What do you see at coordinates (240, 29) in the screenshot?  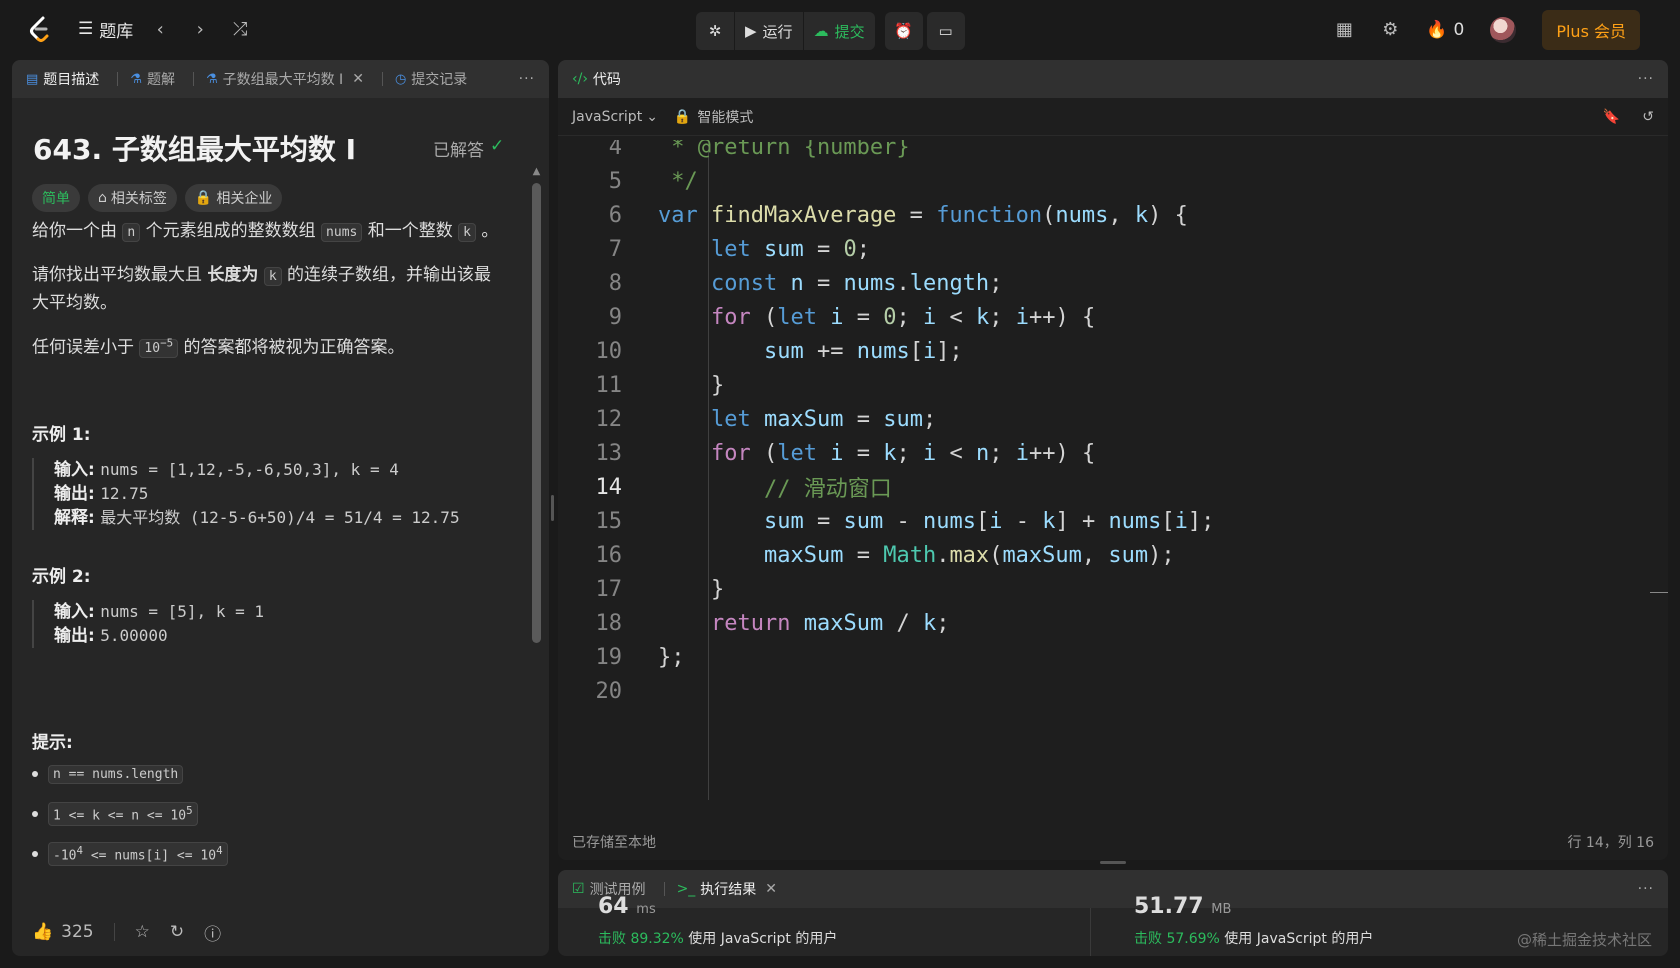 I see `shuffle-icon: ⤮` at bounding box center [240, 29].